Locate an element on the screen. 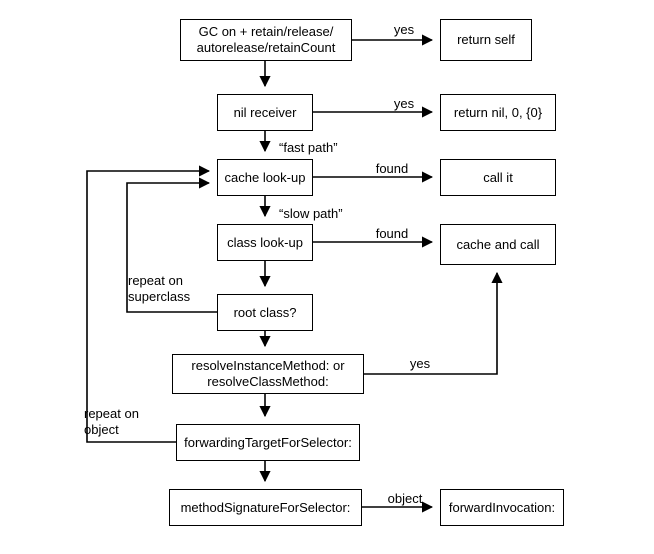 The image size is (654, 554). node-nil-receiver: nil receiver is located at coordinates (265, 112).